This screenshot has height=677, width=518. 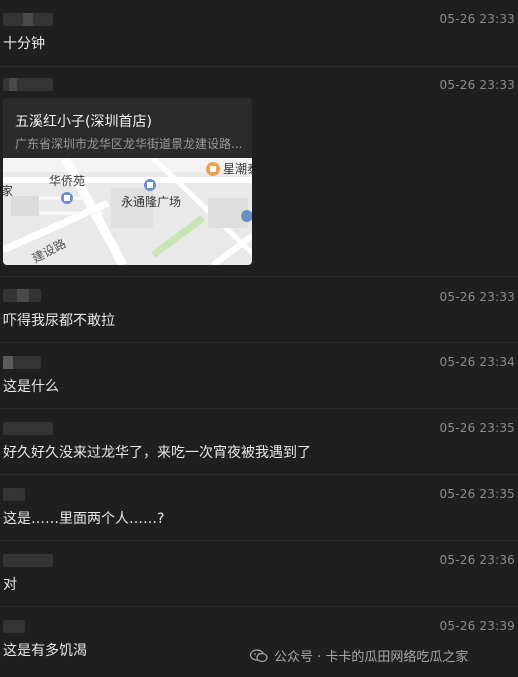 What do you see at coordinates (45, 651) in the screenshot?
I see `message-text: 这是有多饥渴` at bounding box center [45, 651].